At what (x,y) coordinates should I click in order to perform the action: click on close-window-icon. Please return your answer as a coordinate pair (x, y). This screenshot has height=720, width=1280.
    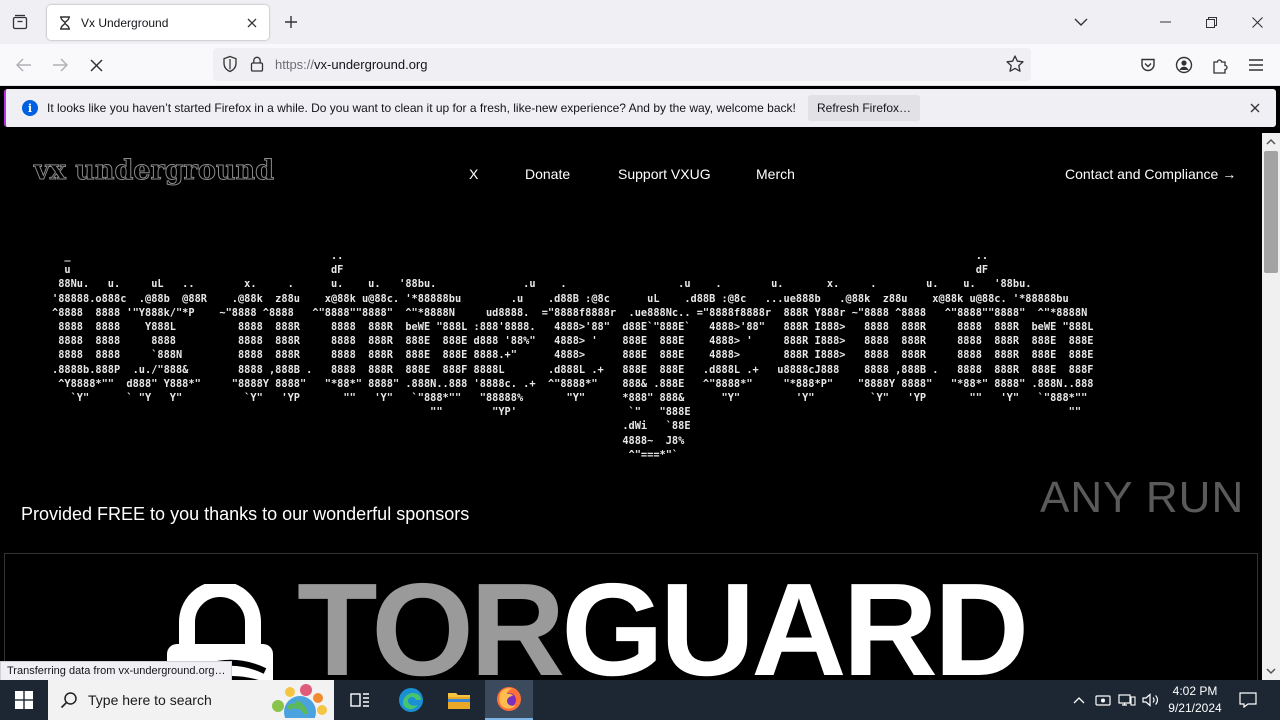
    Looking at the image, I should click on (1257, 22).